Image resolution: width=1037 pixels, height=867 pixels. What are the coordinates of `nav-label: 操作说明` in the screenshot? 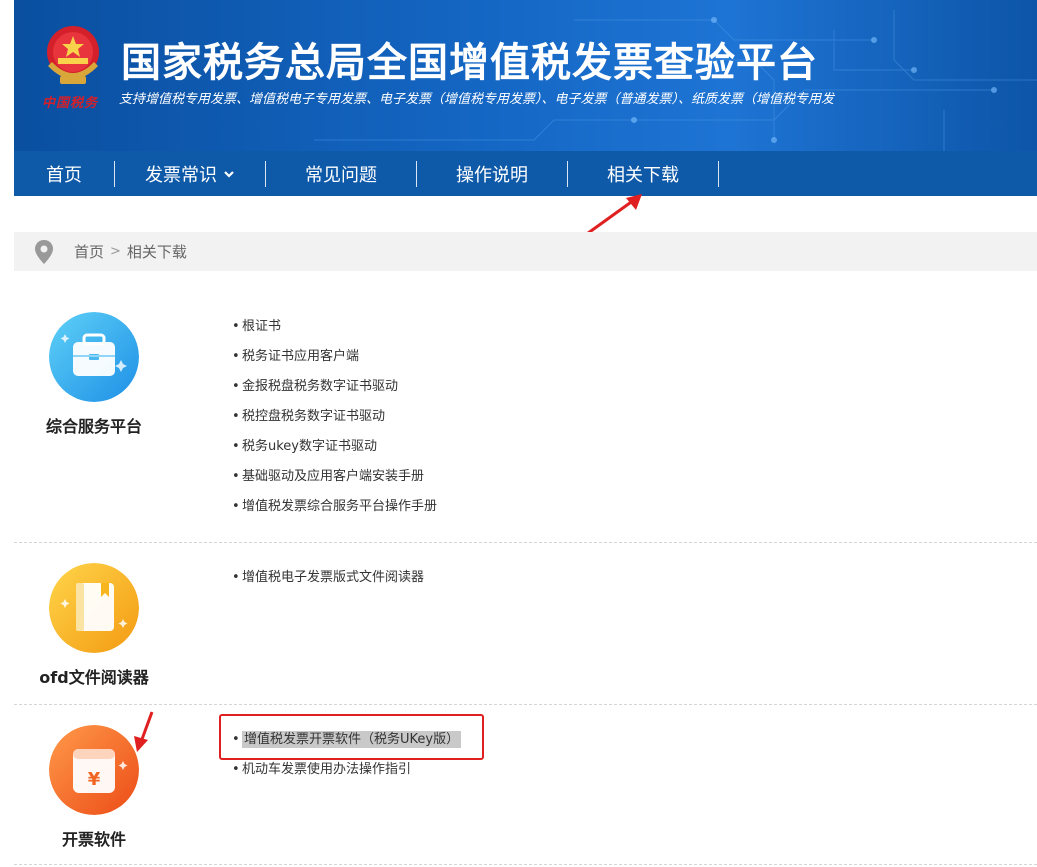 It's located at (492, 175).